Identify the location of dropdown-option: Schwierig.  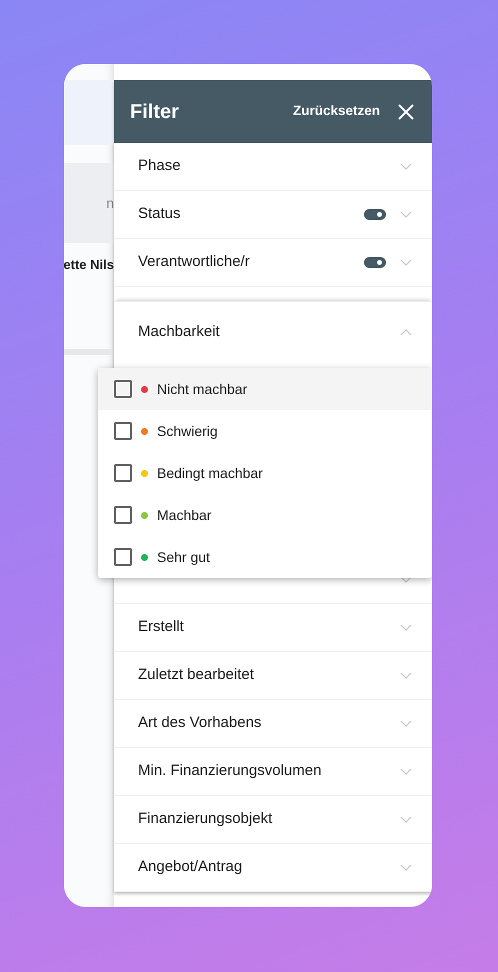
(265, 431).